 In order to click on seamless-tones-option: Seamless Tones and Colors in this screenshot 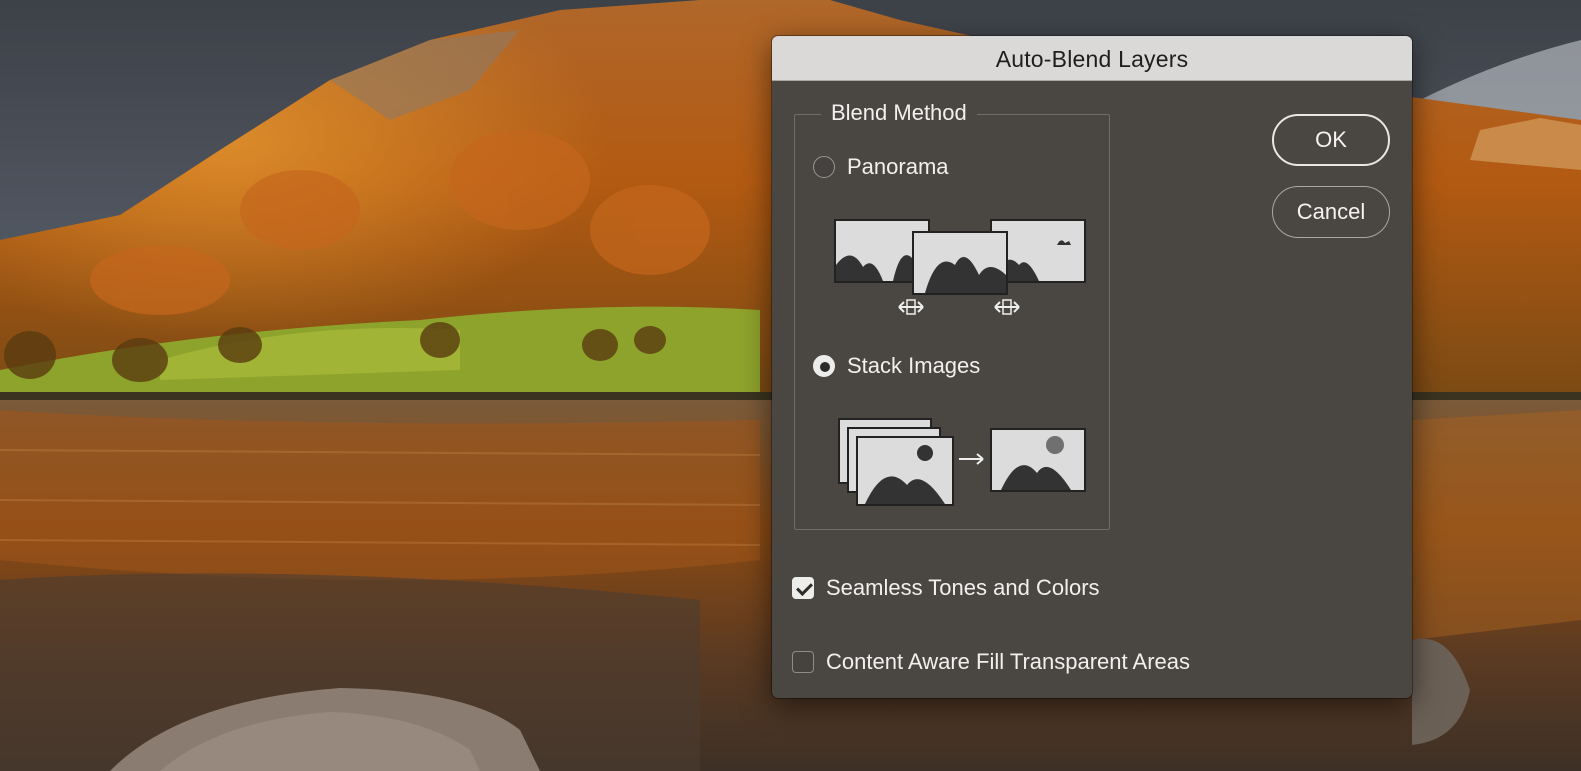, I will do `click(946, 588)`.